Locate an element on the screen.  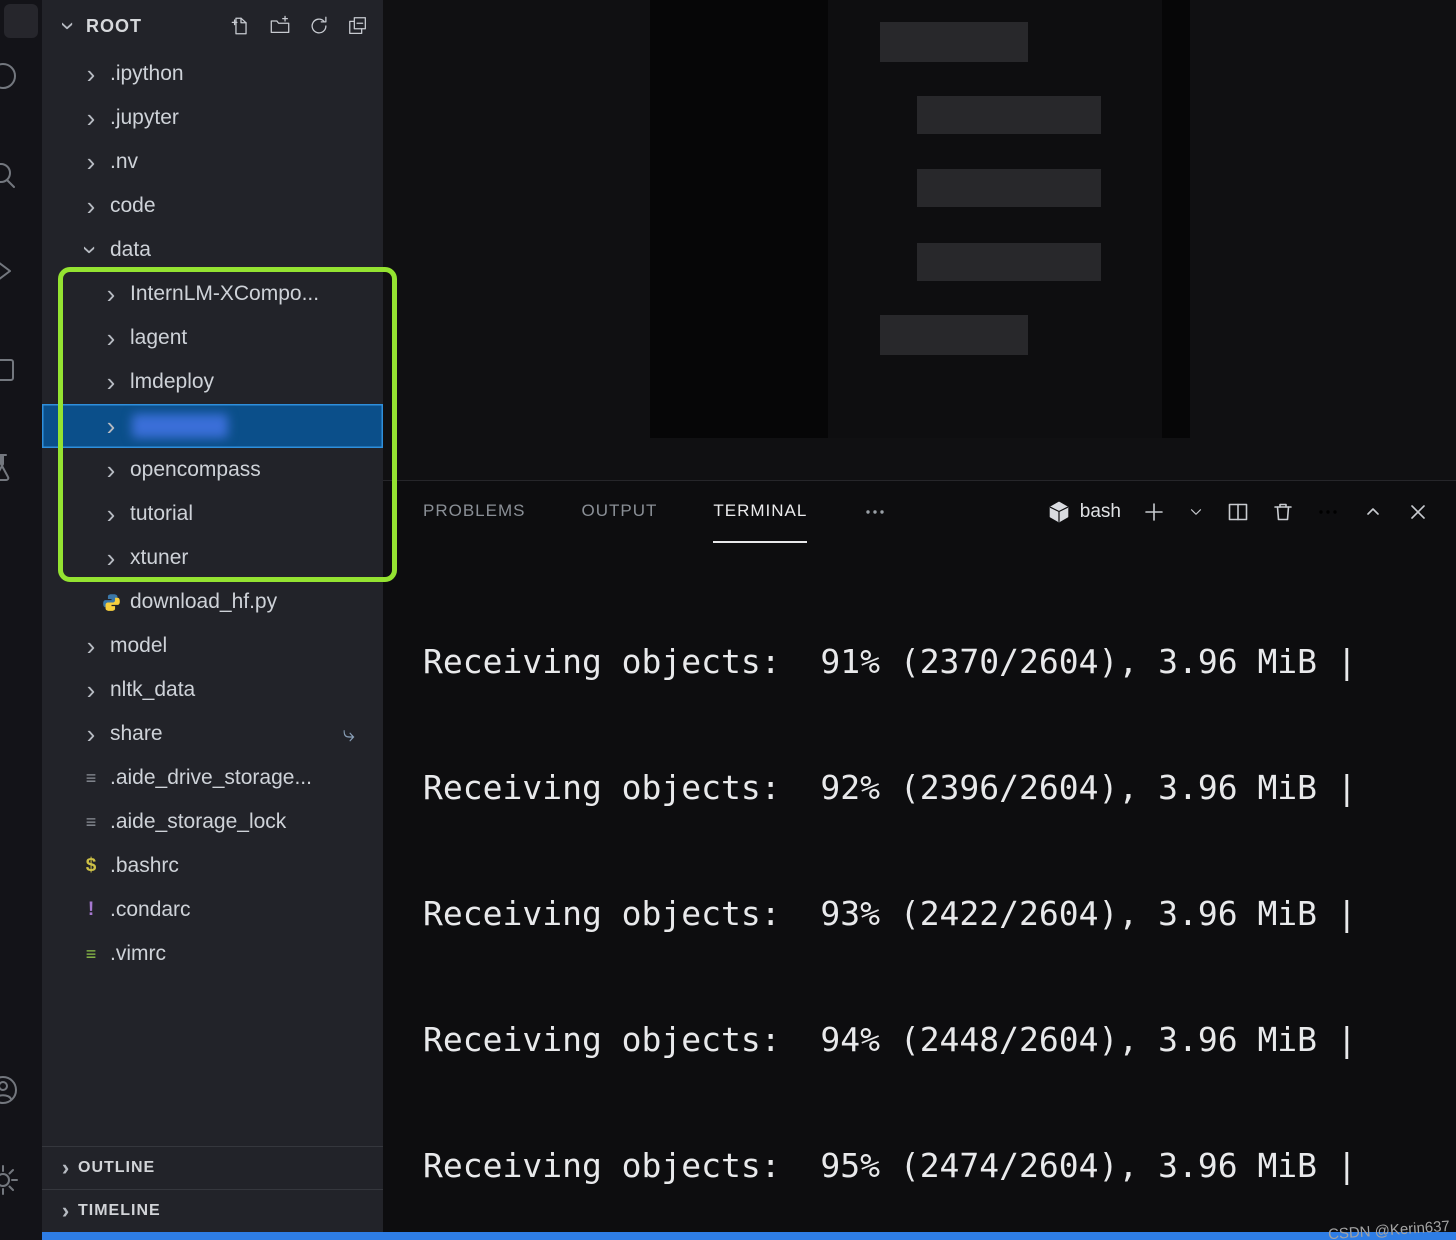
new-terminal-plus-icon is located at coordinates (1154, 512).